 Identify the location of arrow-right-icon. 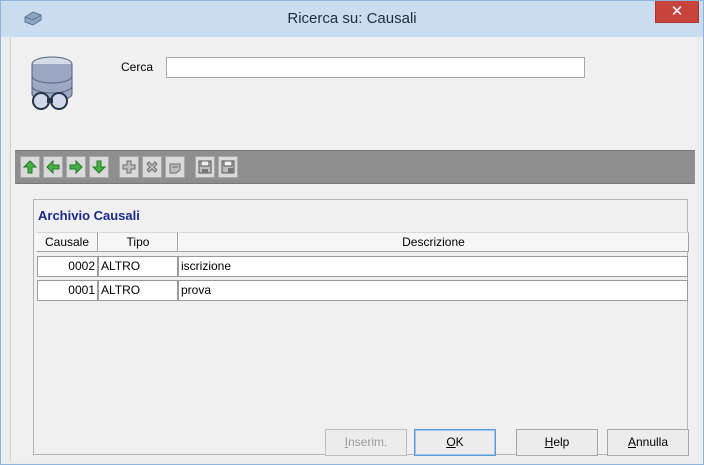
(76, 167).